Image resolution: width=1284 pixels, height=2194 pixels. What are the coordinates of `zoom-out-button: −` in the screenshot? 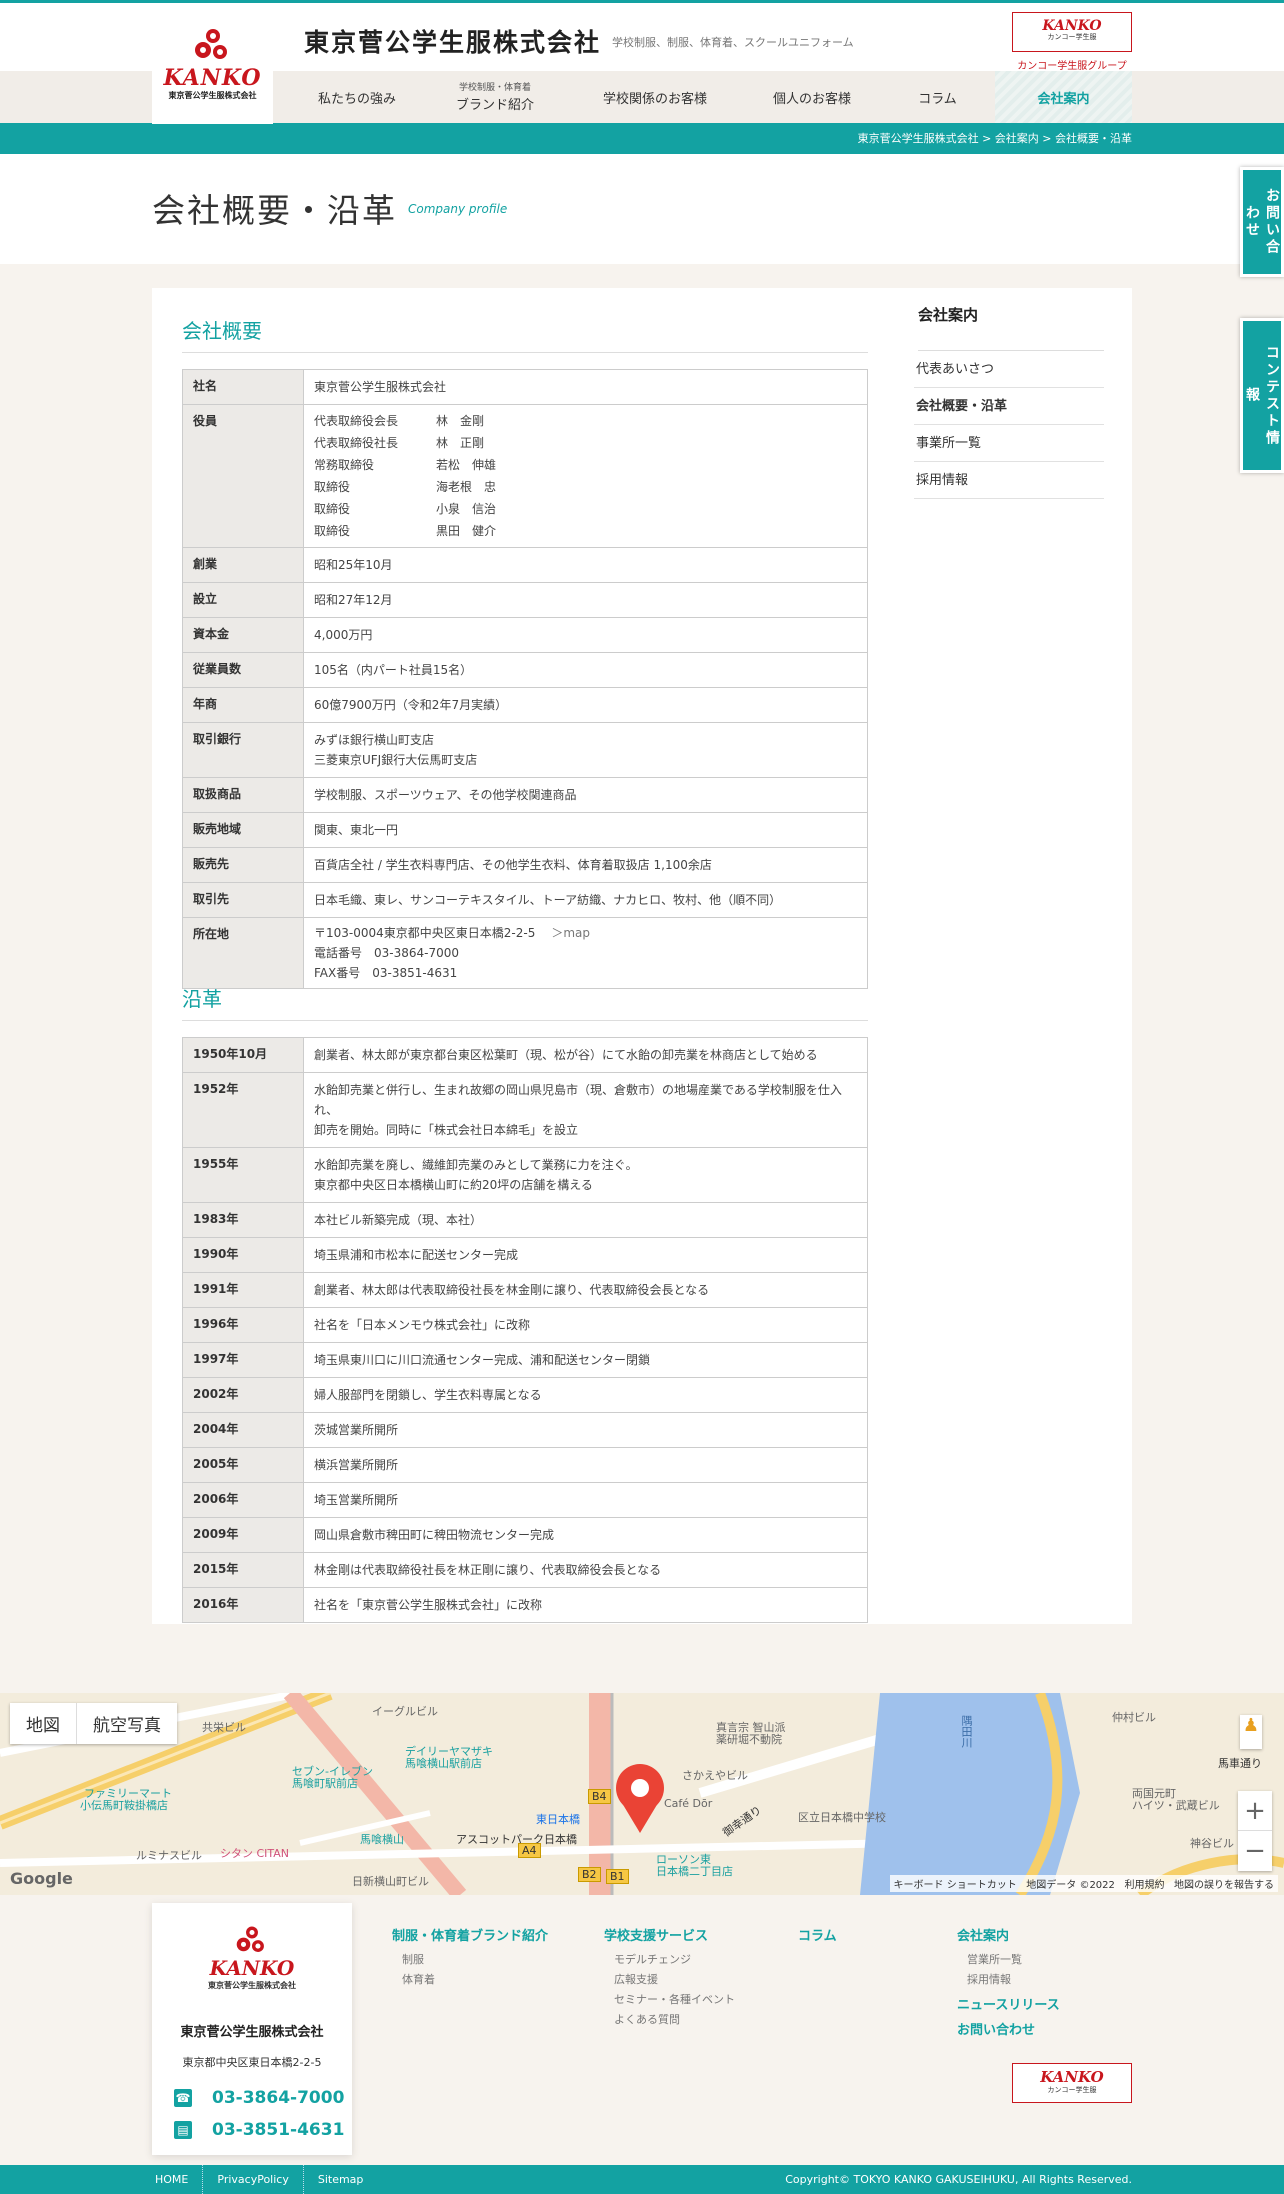 It's located at (1255, 1851).